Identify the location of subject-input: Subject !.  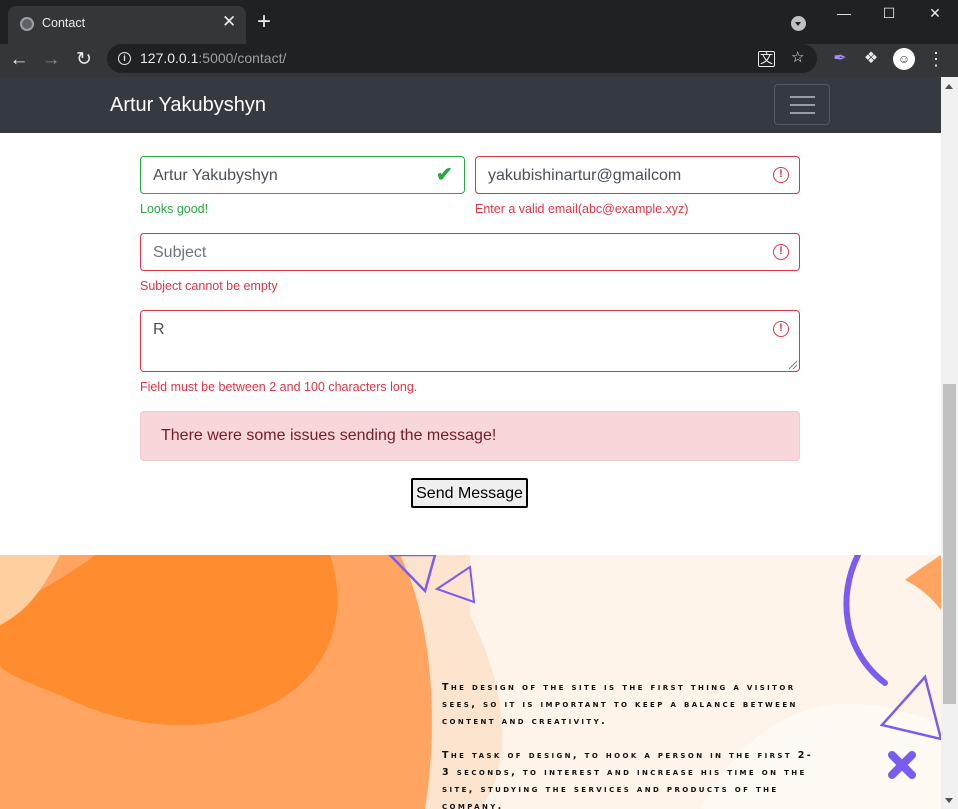
(470, 252).